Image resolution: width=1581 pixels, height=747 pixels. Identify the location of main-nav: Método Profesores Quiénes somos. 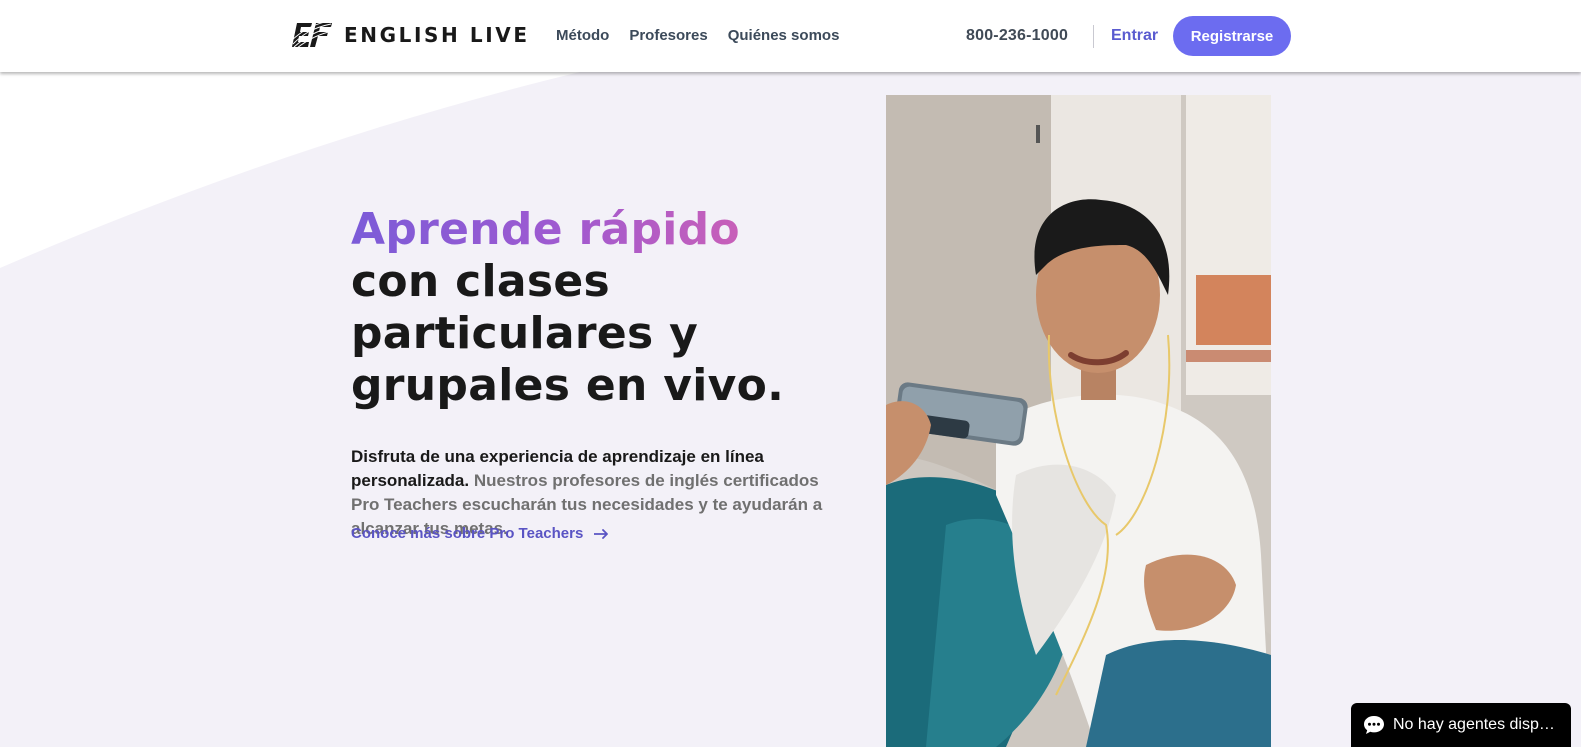
(697, 35).